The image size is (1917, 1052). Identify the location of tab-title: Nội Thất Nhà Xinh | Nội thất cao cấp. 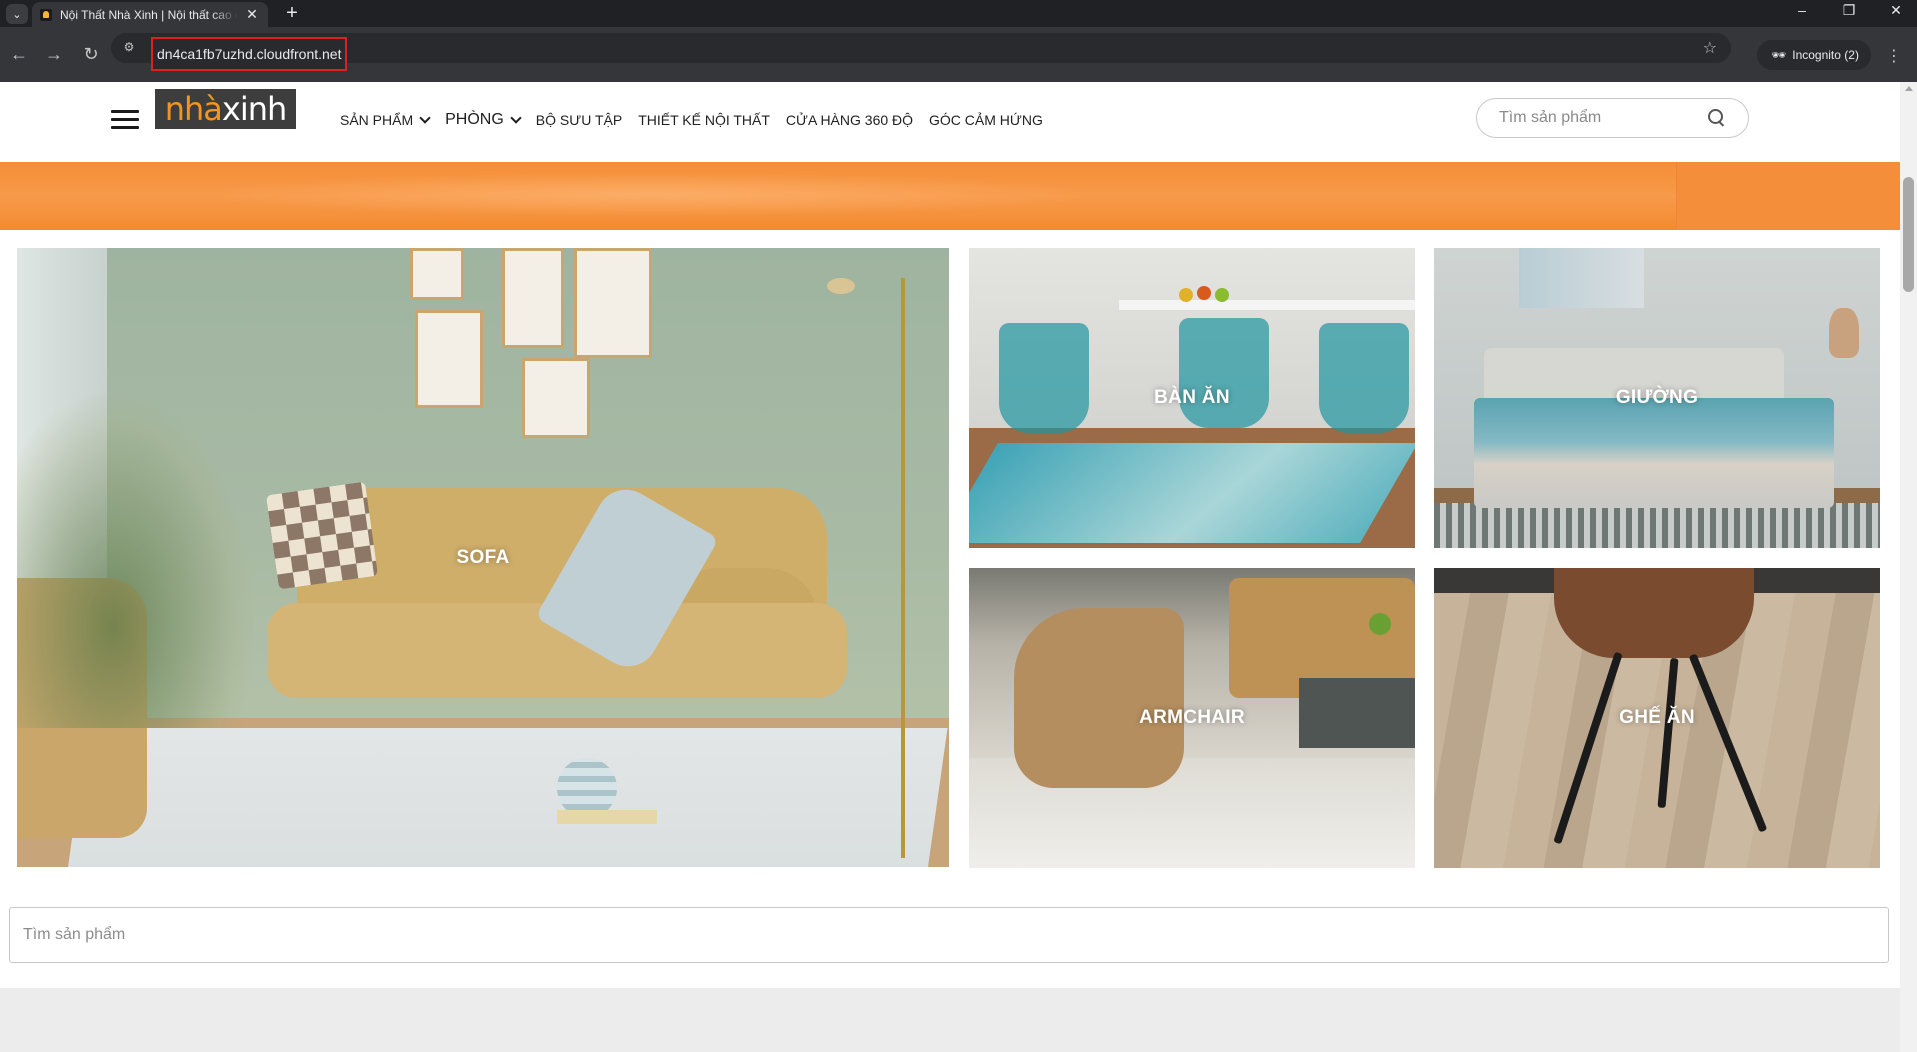
(149, 14).